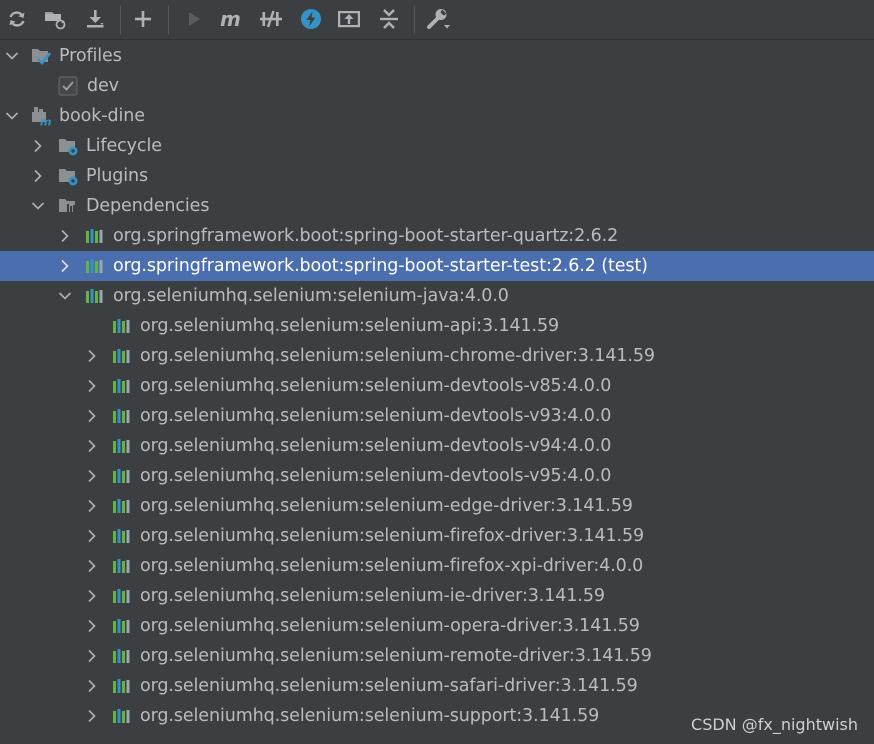 The height and width of the screenshot is (744, 874). I want to click on tree-node-plugins: Plugins, so click(437, 176).